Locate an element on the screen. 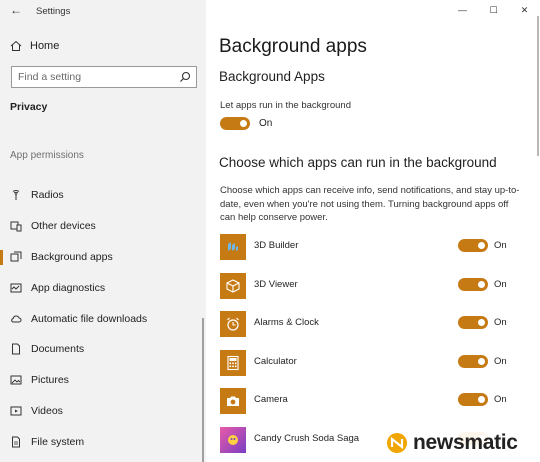  background-apps-icon is located at coordinates (16, 257).